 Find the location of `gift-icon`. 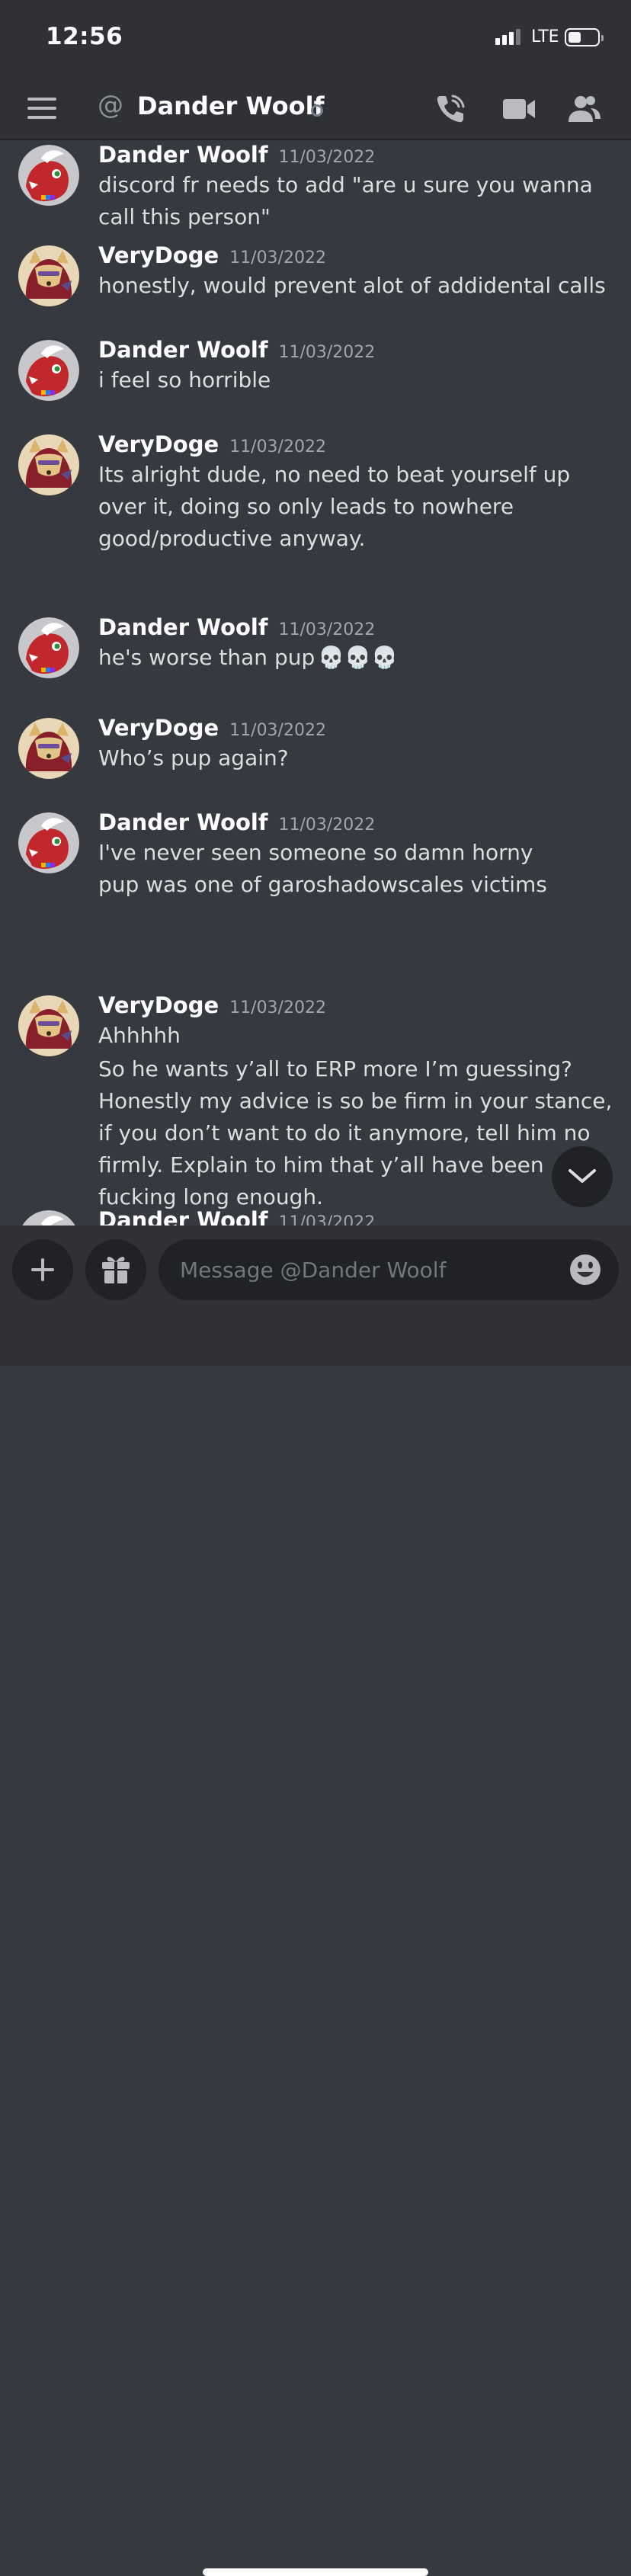

gift-icon is located at coordinates (116, 1270).